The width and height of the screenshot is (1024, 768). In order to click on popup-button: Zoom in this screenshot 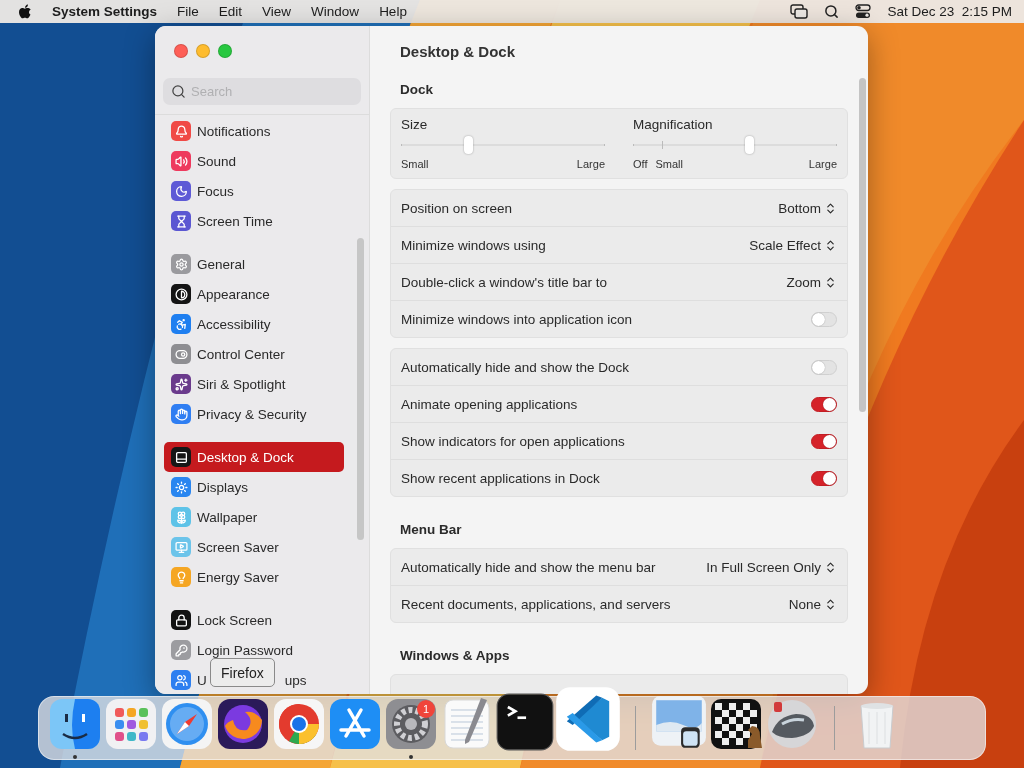, I will do `click(811, 282)`.